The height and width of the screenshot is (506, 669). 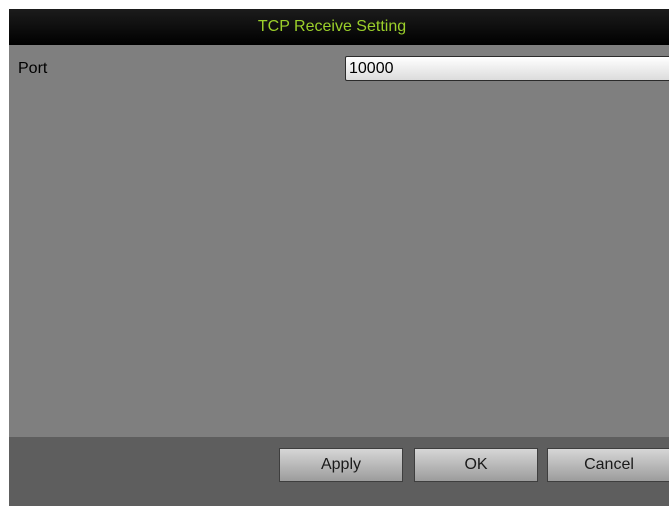 I want to click on port-label: Port, so click(x=33, y=68).